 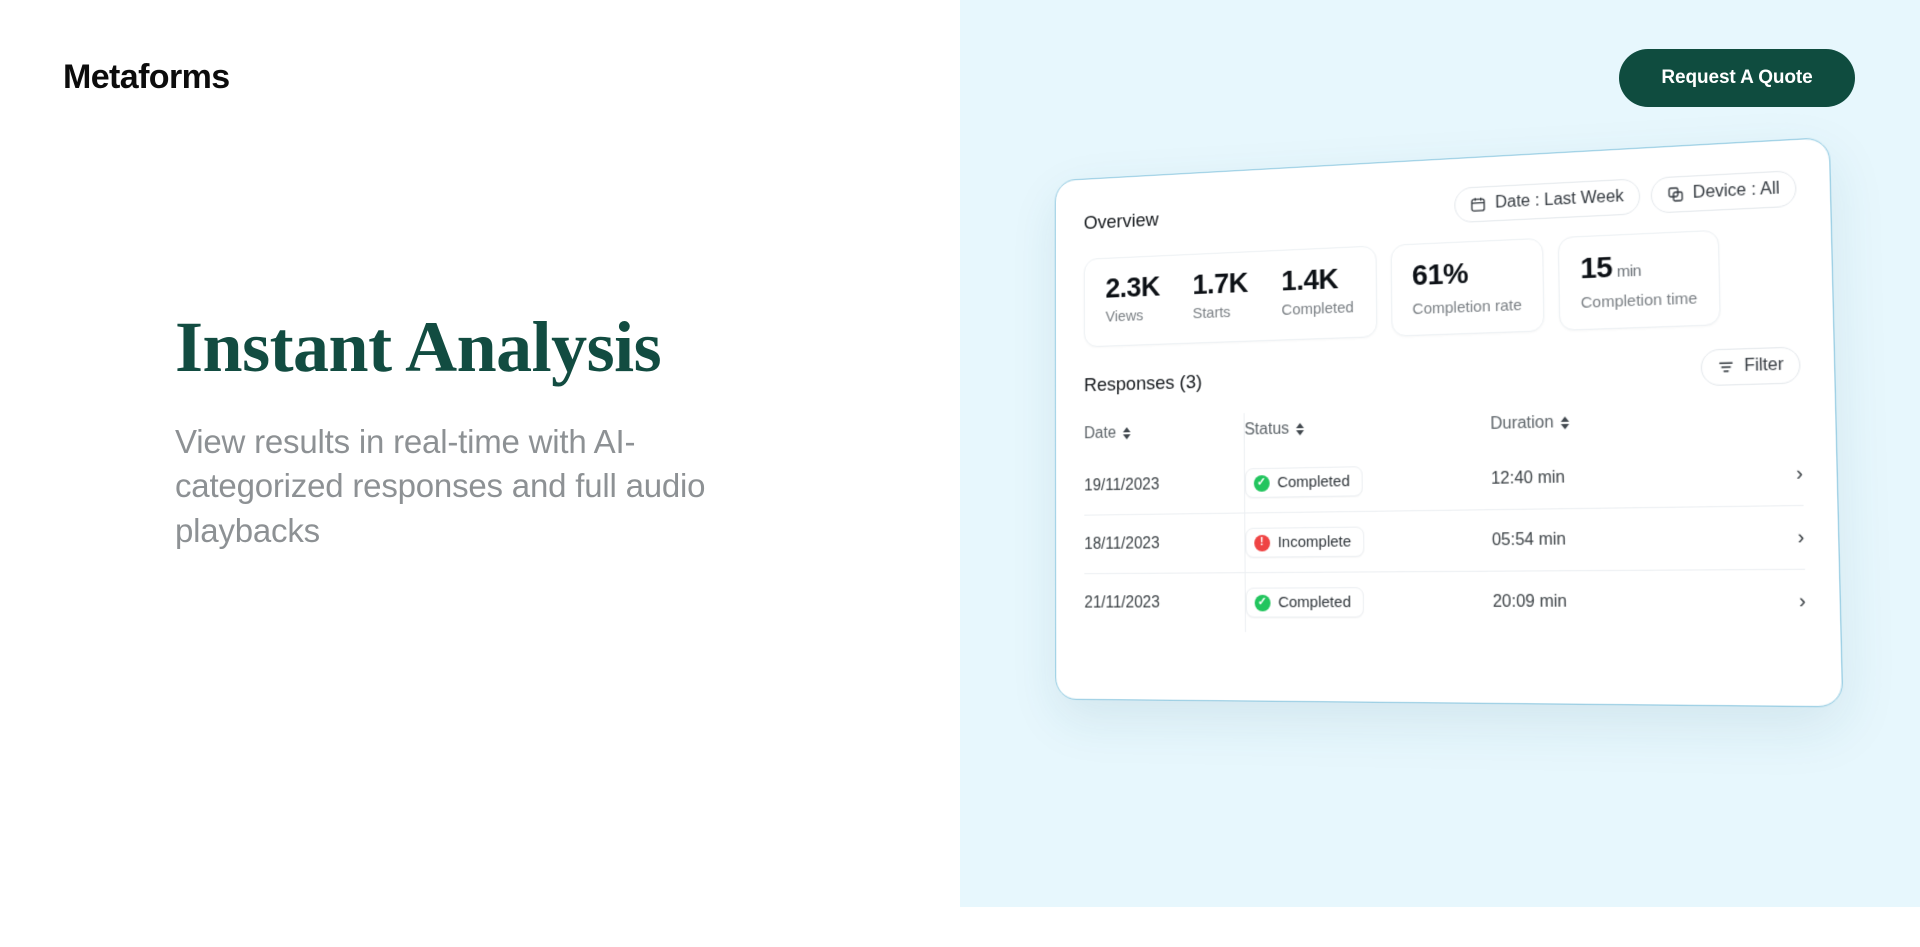 What do you see at coordinates (1522, 423) in the screenshot?
I see `column-label: Duration` at bounding box center [1522, 423].